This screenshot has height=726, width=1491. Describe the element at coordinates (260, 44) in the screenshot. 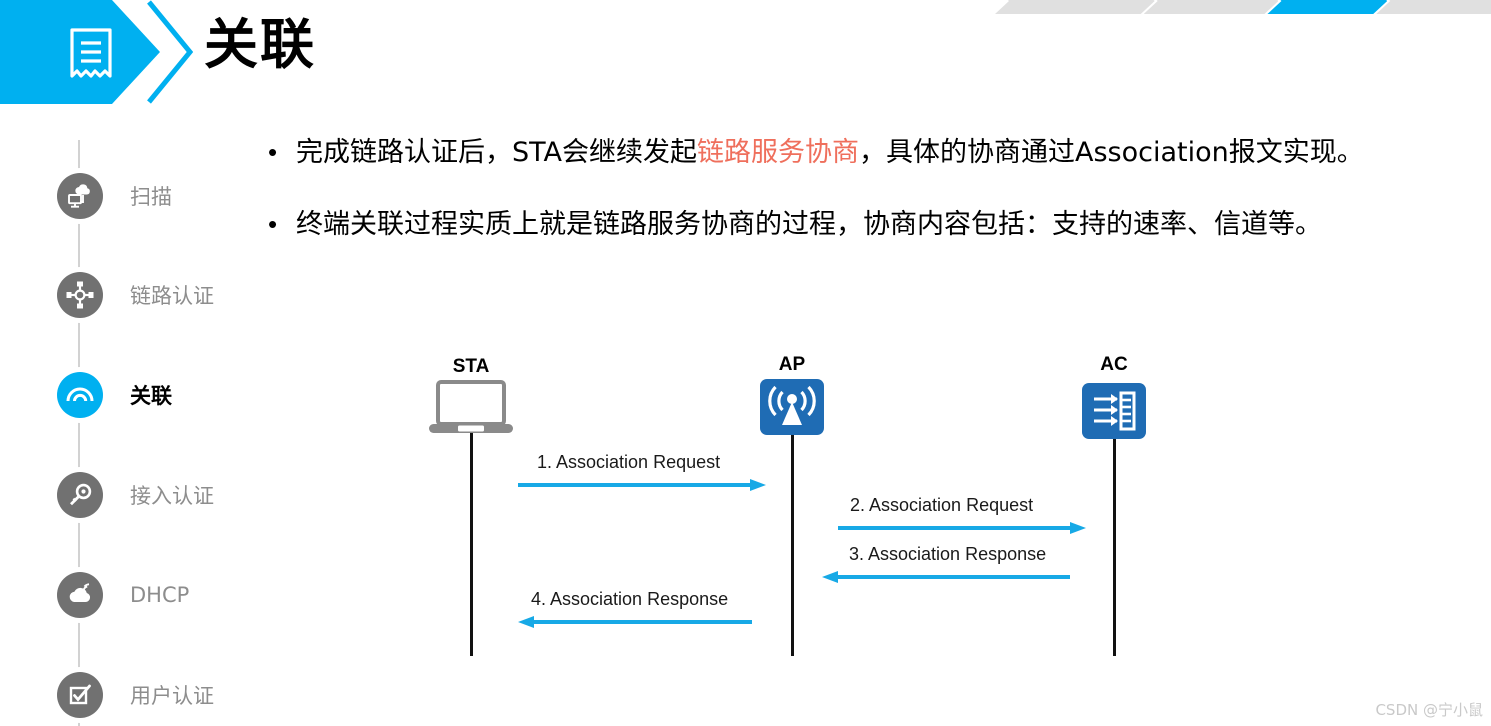

I see `page-title: 关联` at that location.